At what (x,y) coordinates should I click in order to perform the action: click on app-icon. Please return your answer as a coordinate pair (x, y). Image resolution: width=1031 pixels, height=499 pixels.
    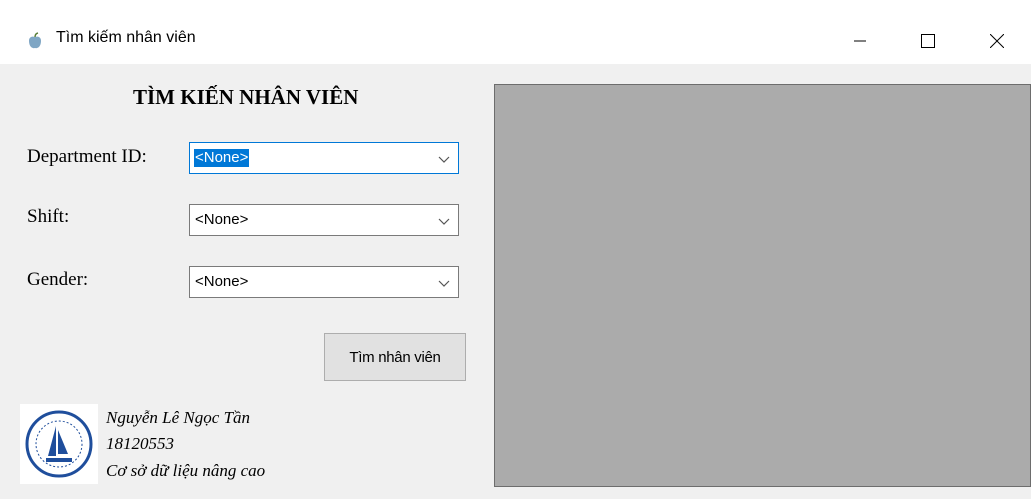
    Looking at the image, I should click on (35, 40).